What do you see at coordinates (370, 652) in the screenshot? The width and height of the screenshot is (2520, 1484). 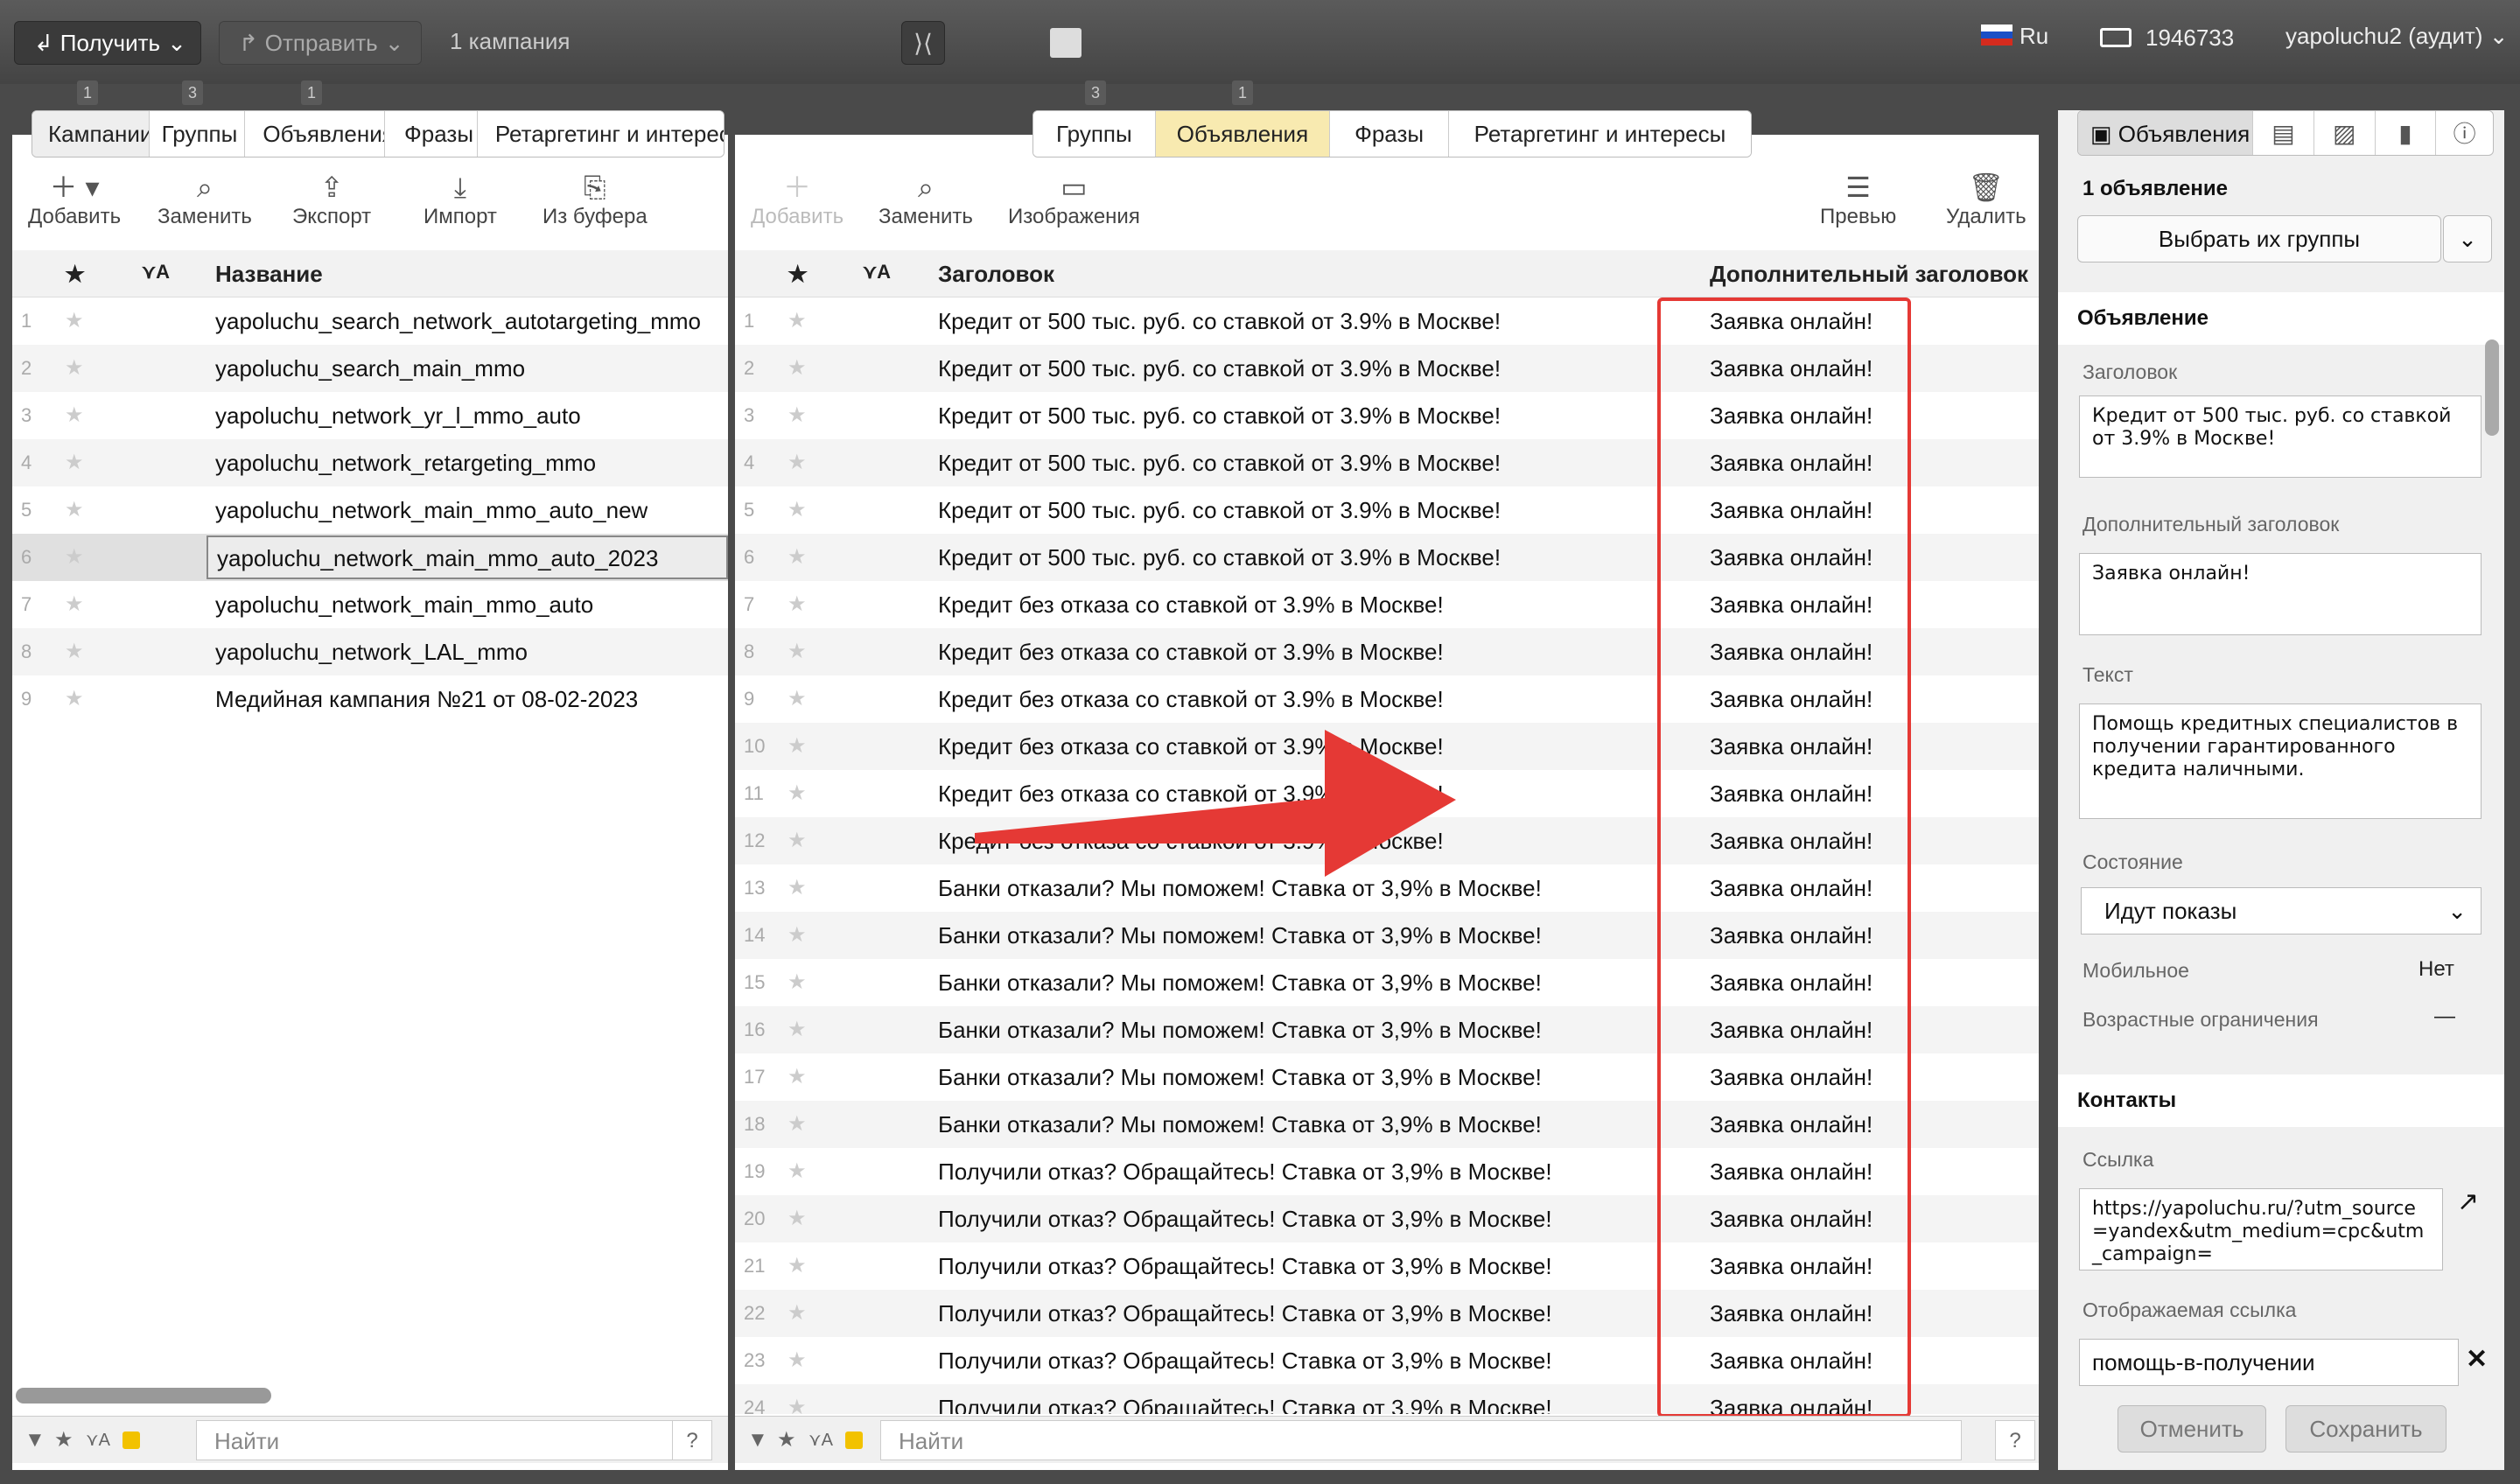 I see `table-row: 8 ★ yapoluchu_network_LAL_mmo` at bounding box center [370, 652].